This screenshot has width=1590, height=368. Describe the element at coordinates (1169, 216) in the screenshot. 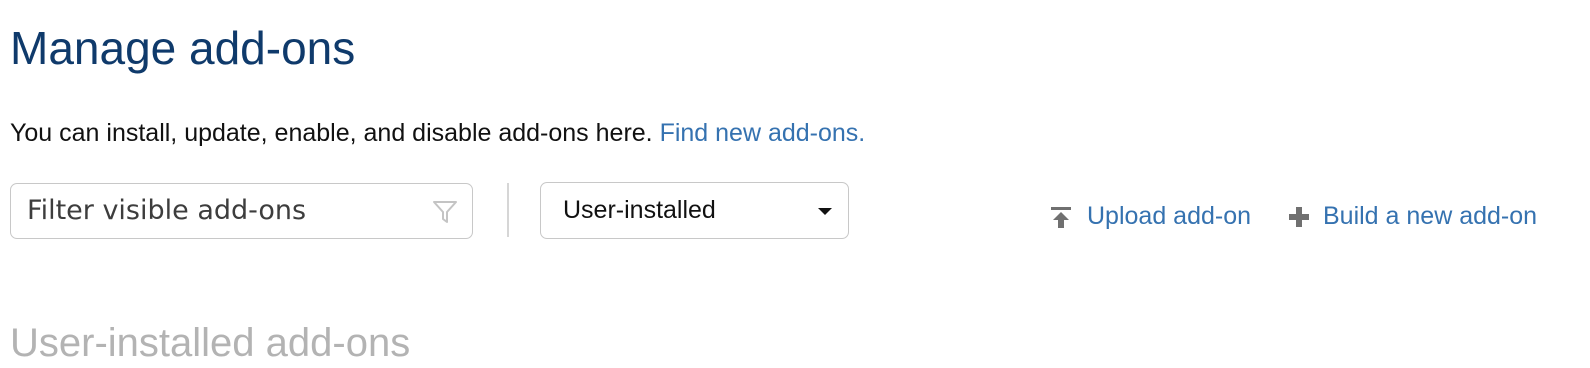

I see `upload-addon-label: Upload add-on` at that location.